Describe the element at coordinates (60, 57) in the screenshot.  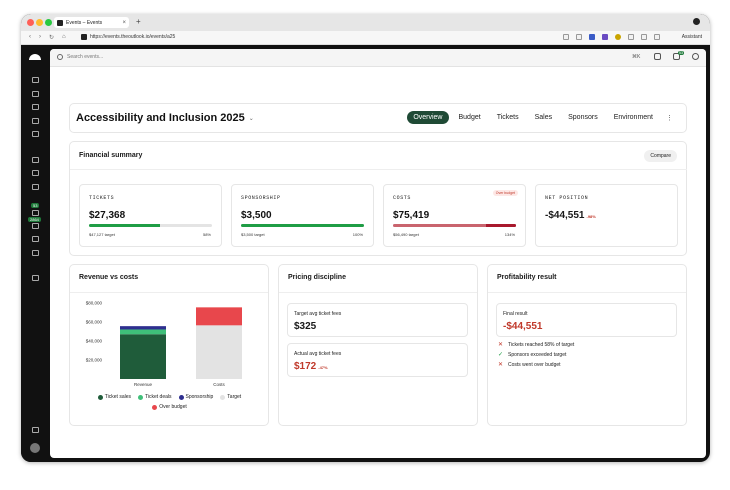
I see `search-icon` at that location.